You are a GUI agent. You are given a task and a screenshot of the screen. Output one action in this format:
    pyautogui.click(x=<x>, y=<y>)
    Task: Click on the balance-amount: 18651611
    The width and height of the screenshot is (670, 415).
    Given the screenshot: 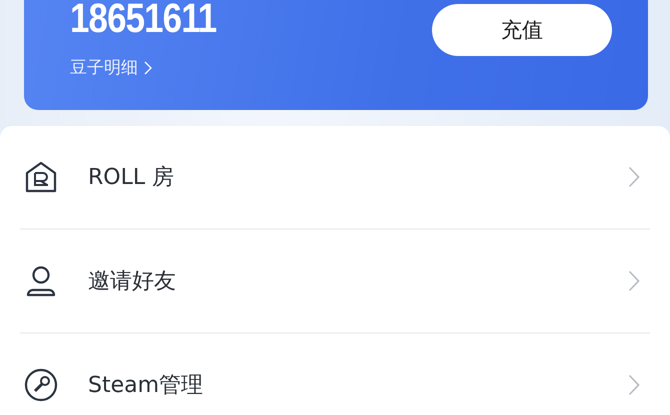 What is the action you would take?
    pyautogui.click(x=143, y=21)
    